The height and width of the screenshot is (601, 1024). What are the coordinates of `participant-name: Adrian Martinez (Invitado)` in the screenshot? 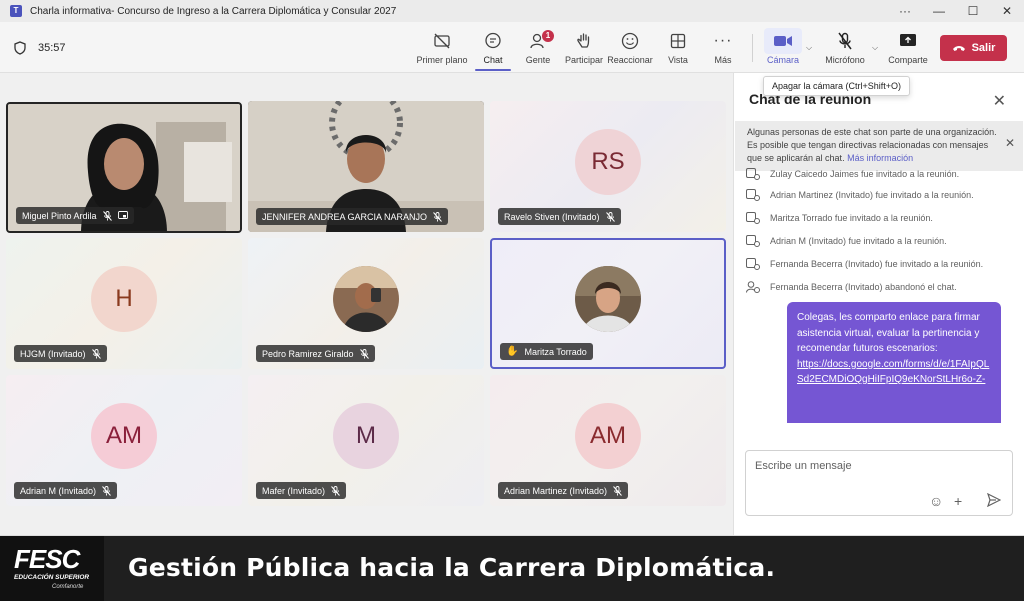 It's located at (556, 490).